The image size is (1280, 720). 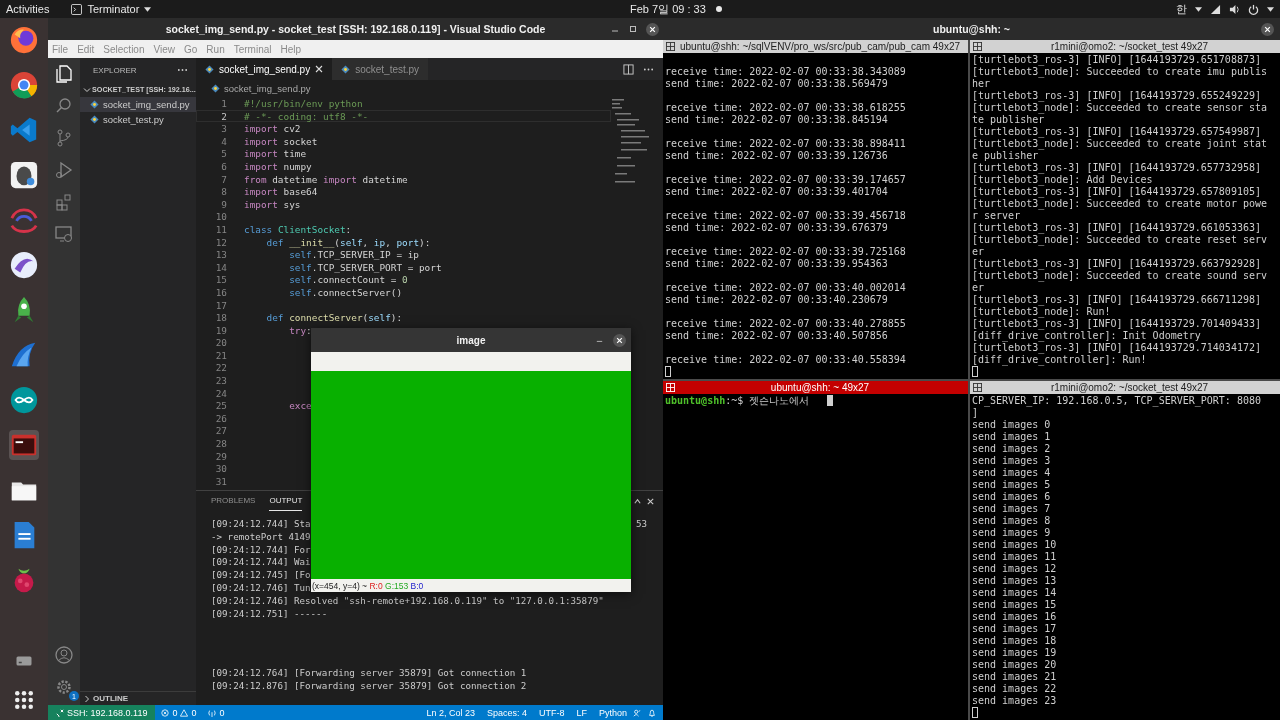 I want to click on terminal-line: send images 19, so click(x=1015, y=653).